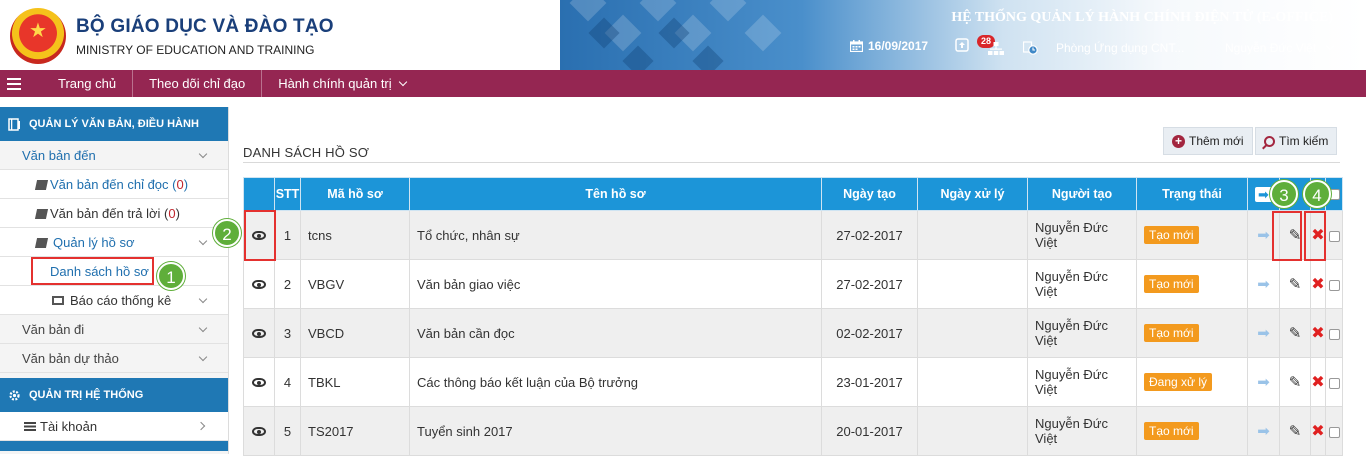 This screenshot has height=456, width=1366. I want to click on nav-follow-directives: Theo dõi chỉ đạo, so click(196, 83).